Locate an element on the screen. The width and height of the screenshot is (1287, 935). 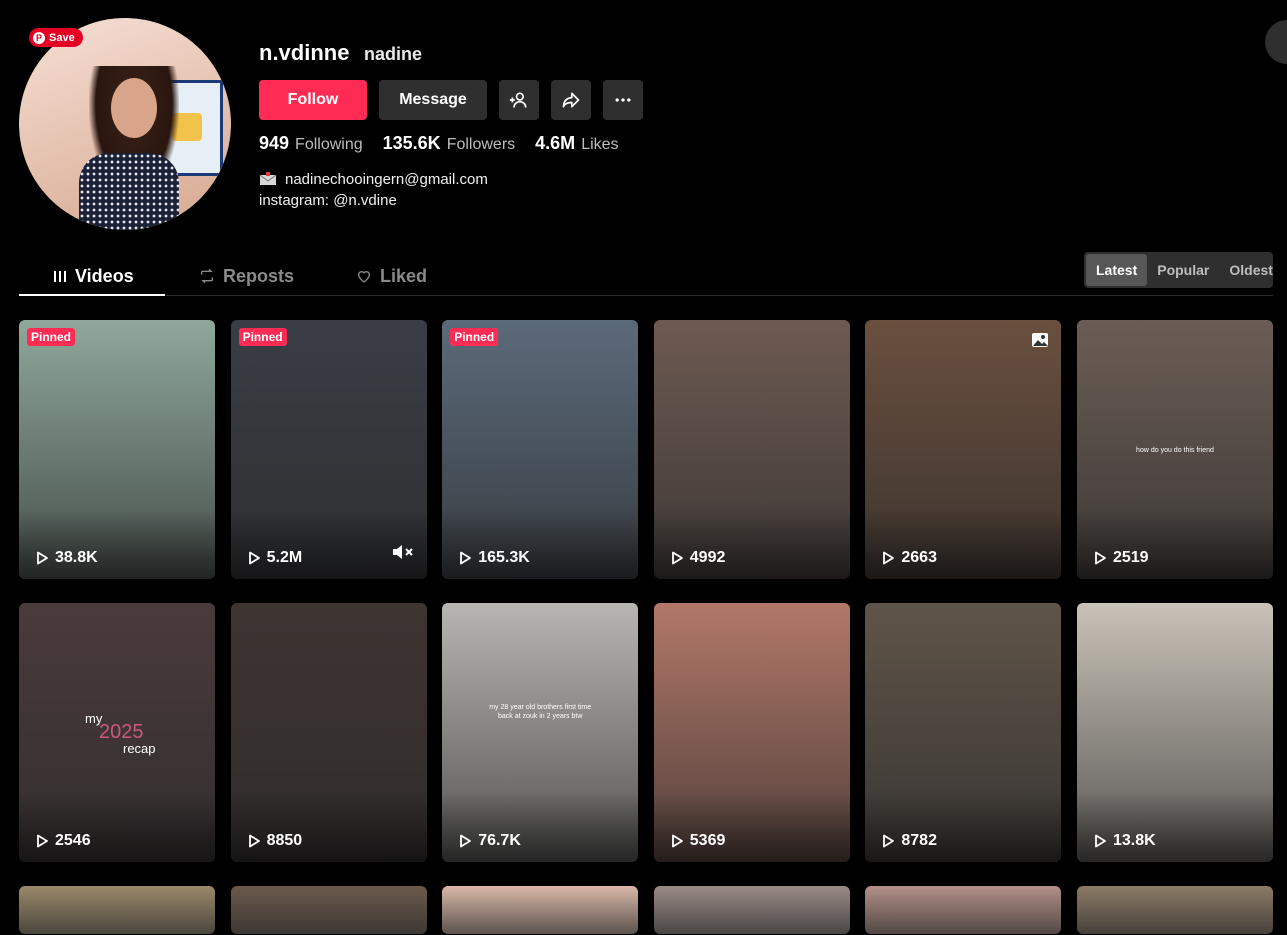
more-options-button is located at coordinates (623, 100).